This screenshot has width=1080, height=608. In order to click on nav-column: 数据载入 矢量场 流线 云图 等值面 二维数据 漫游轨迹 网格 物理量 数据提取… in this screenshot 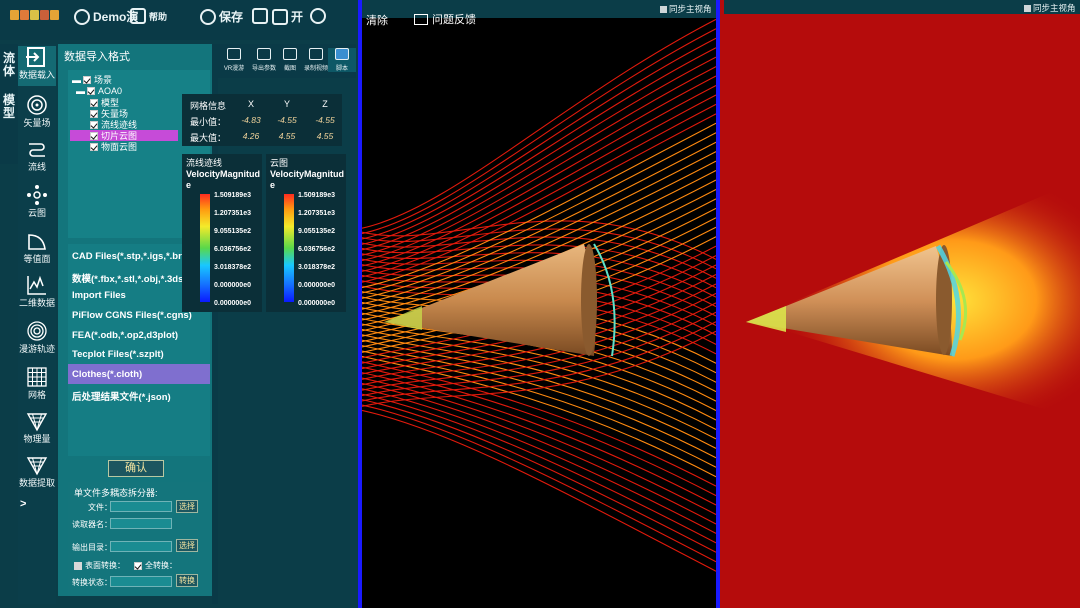, I will do `click(37, 324)`.